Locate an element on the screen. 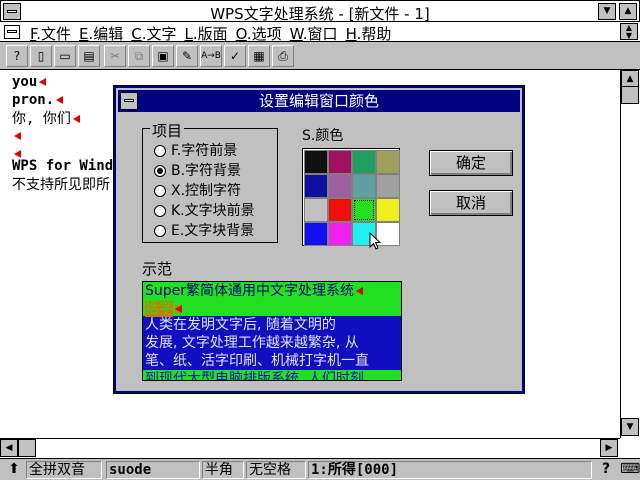 This screenshot has width=640, height=480. menu-window: W.窗口 is located at coordinates (318, 33).